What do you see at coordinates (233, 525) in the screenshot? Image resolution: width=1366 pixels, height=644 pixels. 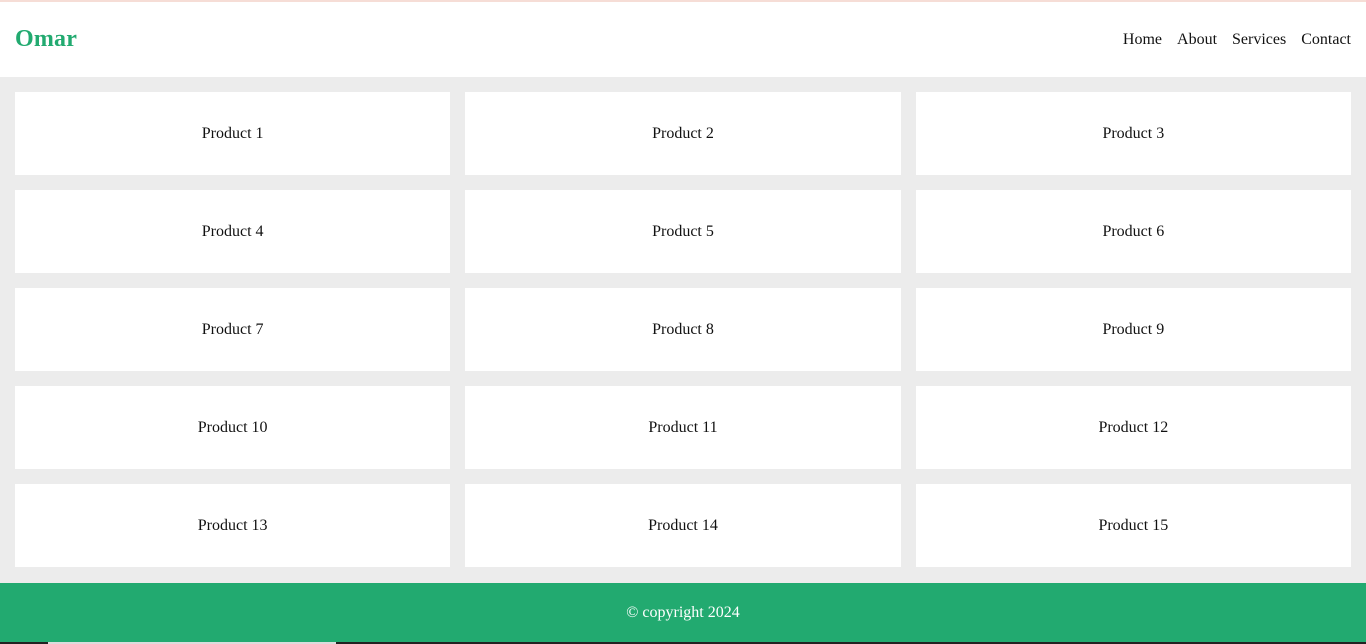 I see `product-card-13: Product 13` at bounding box center [233, 525].